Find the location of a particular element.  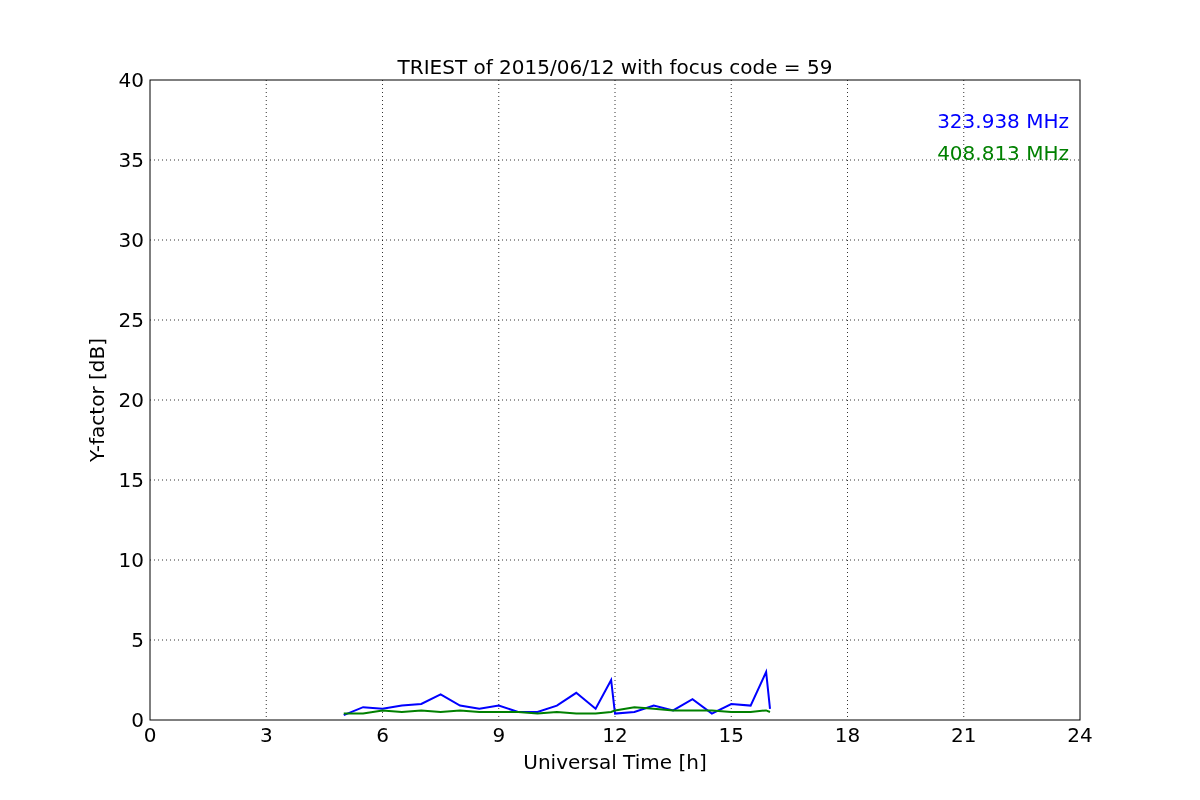

legend-label: 323.938 MHz is located at coordinates (1003, 121).